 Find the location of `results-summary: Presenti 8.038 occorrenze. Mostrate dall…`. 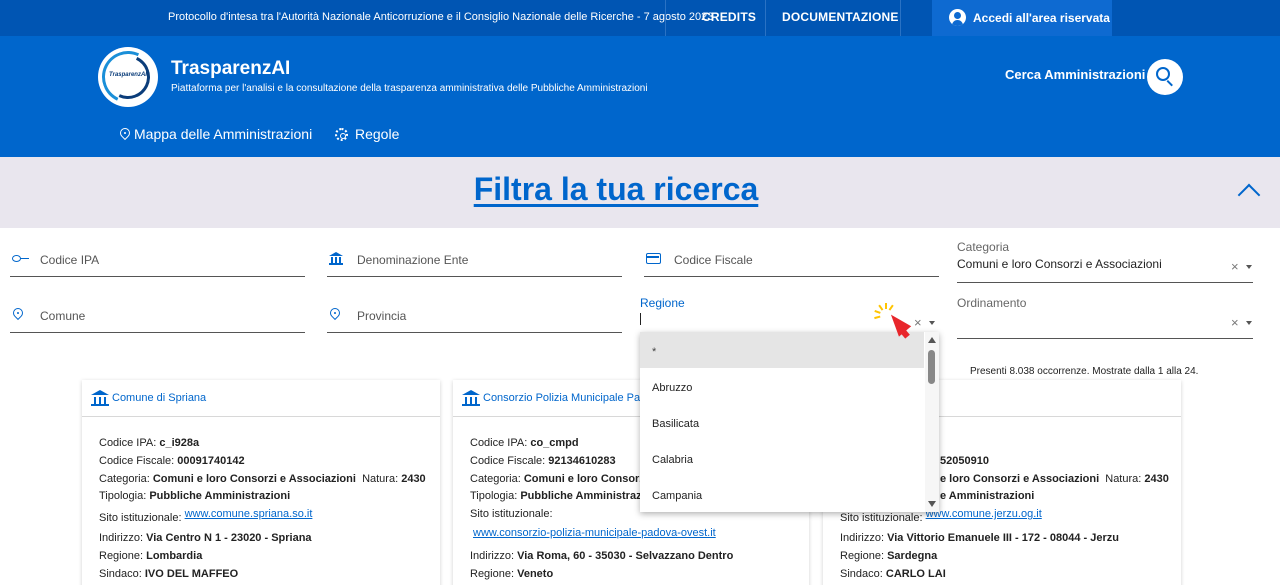

results-summary: Presenti 8.038 occorrenze. Mostrate dall… is located at coordinates (1084, 371).